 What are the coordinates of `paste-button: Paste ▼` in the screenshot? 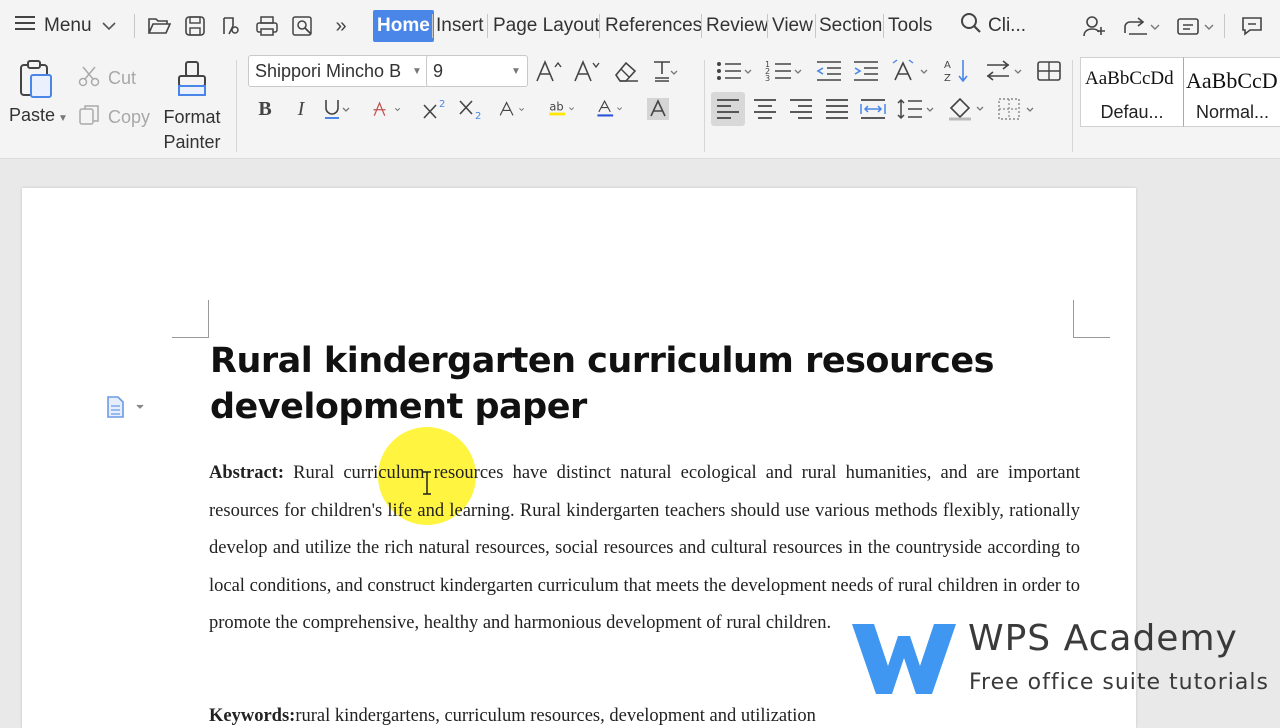 It's located at (38, 115).